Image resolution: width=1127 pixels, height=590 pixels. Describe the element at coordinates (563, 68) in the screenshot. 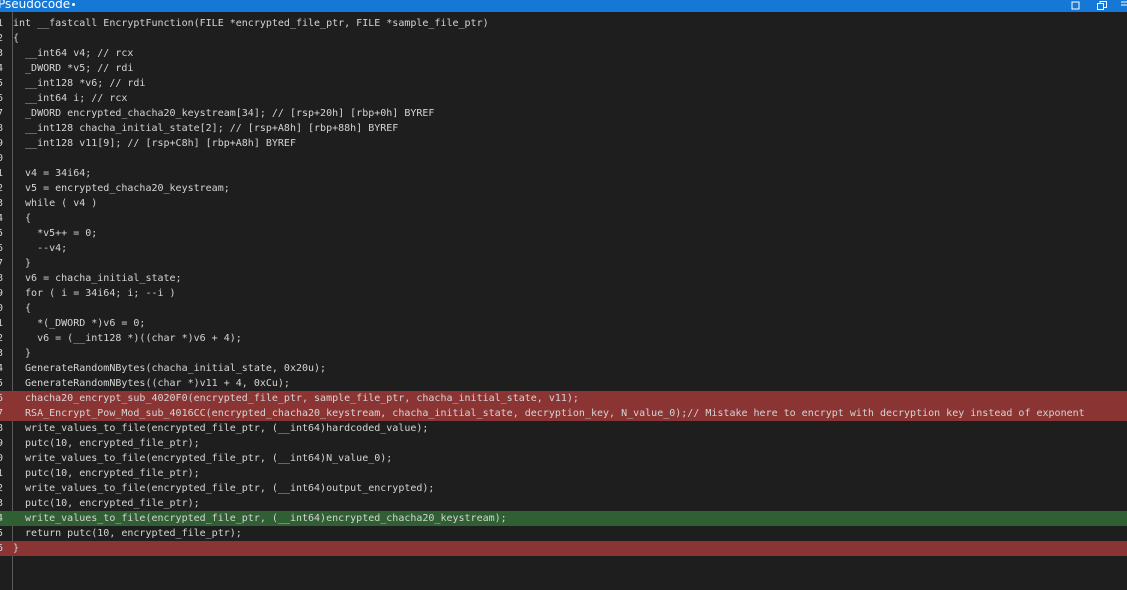

I see `code-line: 4 _DWORD *v5; // rdi` at that location.